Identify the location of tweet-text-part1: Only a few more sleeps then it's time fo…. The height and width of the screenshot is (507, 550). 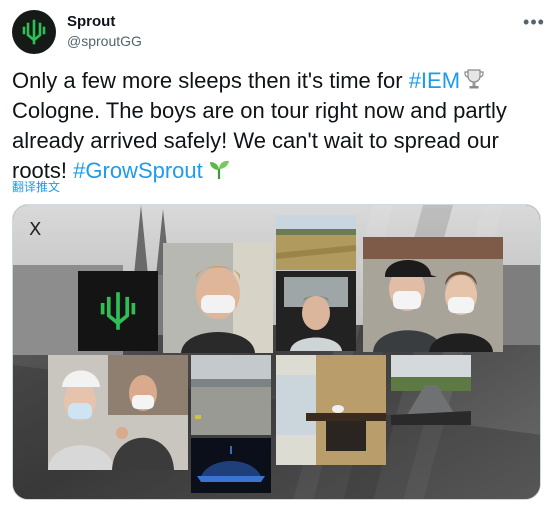
(210, 80).